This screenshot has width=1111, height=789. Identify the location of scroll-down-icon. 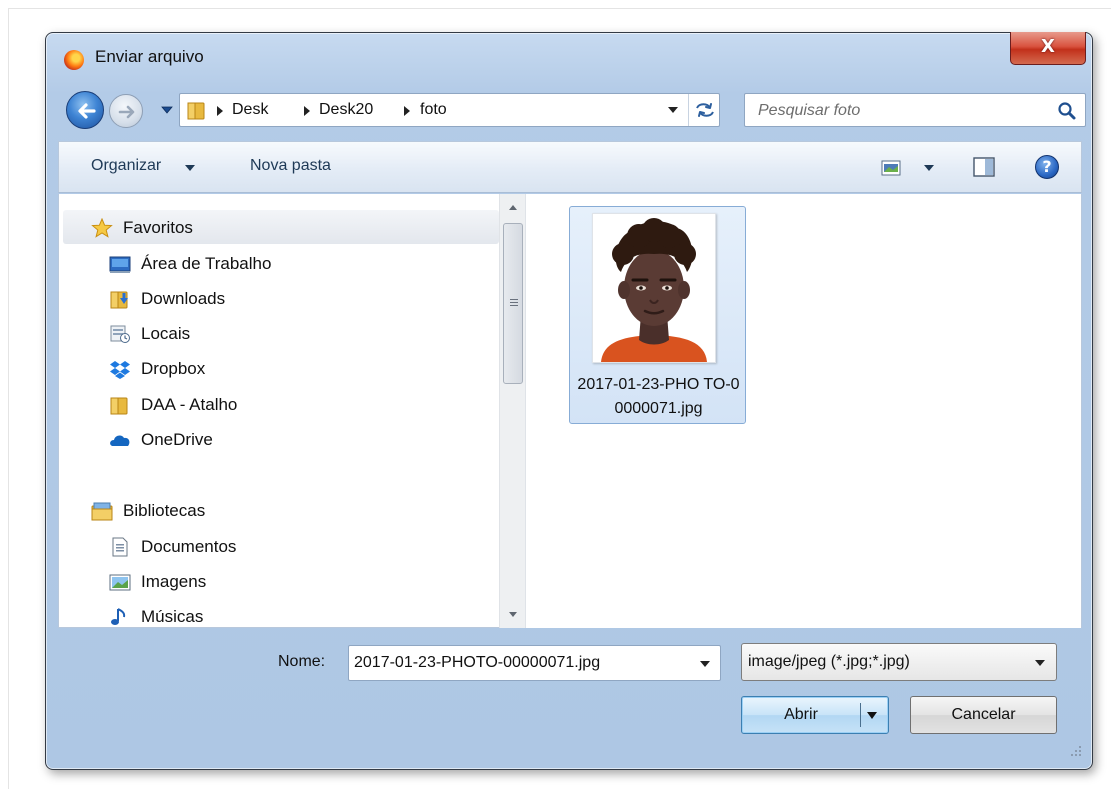
(513, 614).